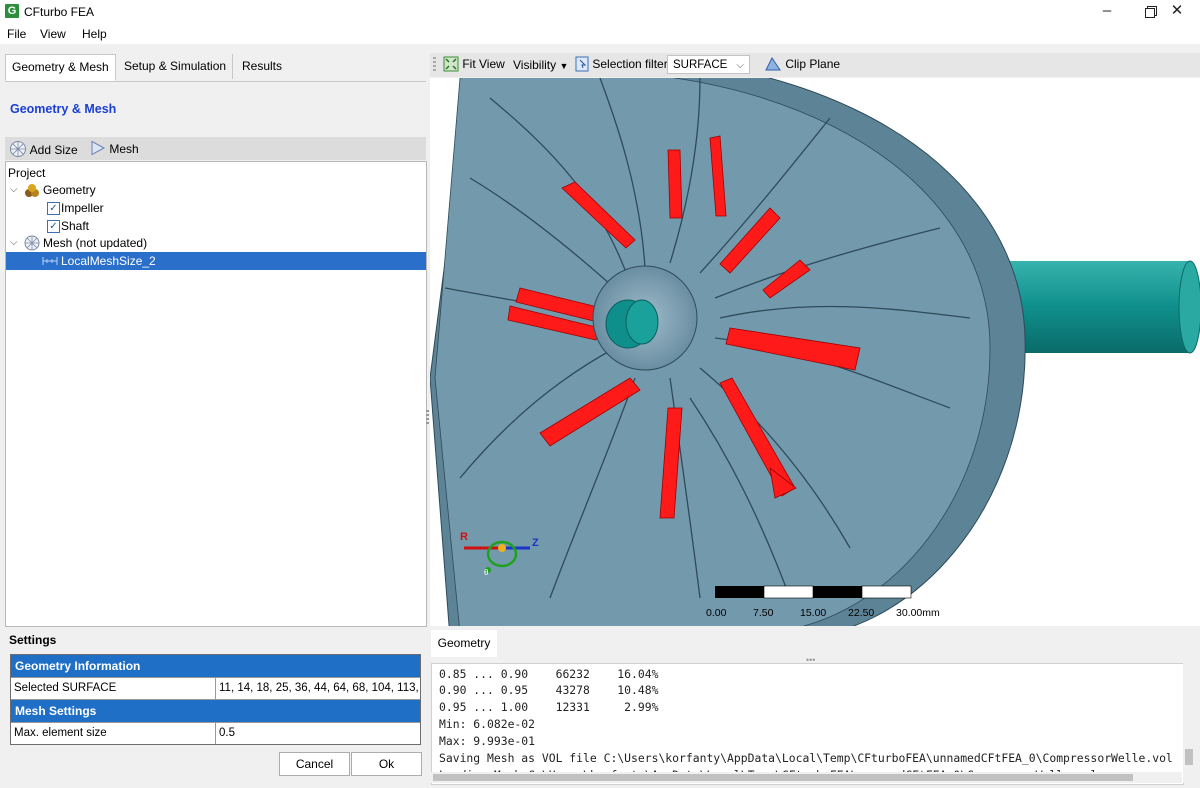 The height and width of the screenshot is (788, 1200). What do you see at coordinates (113, 733) in the screenshot?
I see `max-element-size-label: Max. element size` at bounding box center [113, 733].